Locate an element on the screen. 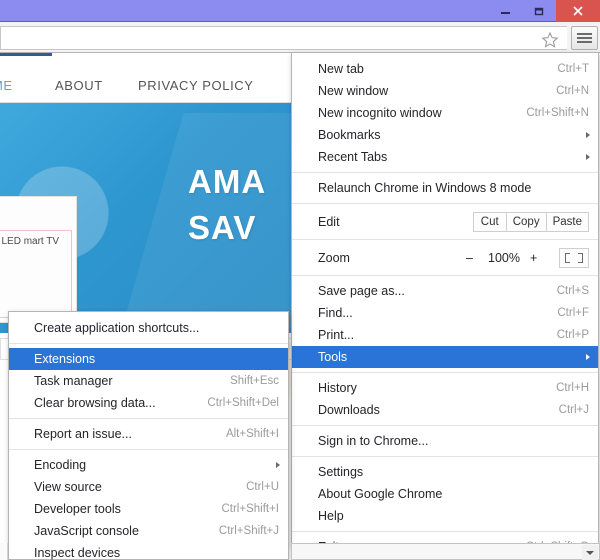  submenu-item-task-manager: Task manager Shift+Esc is located at coordinates (148, 381).